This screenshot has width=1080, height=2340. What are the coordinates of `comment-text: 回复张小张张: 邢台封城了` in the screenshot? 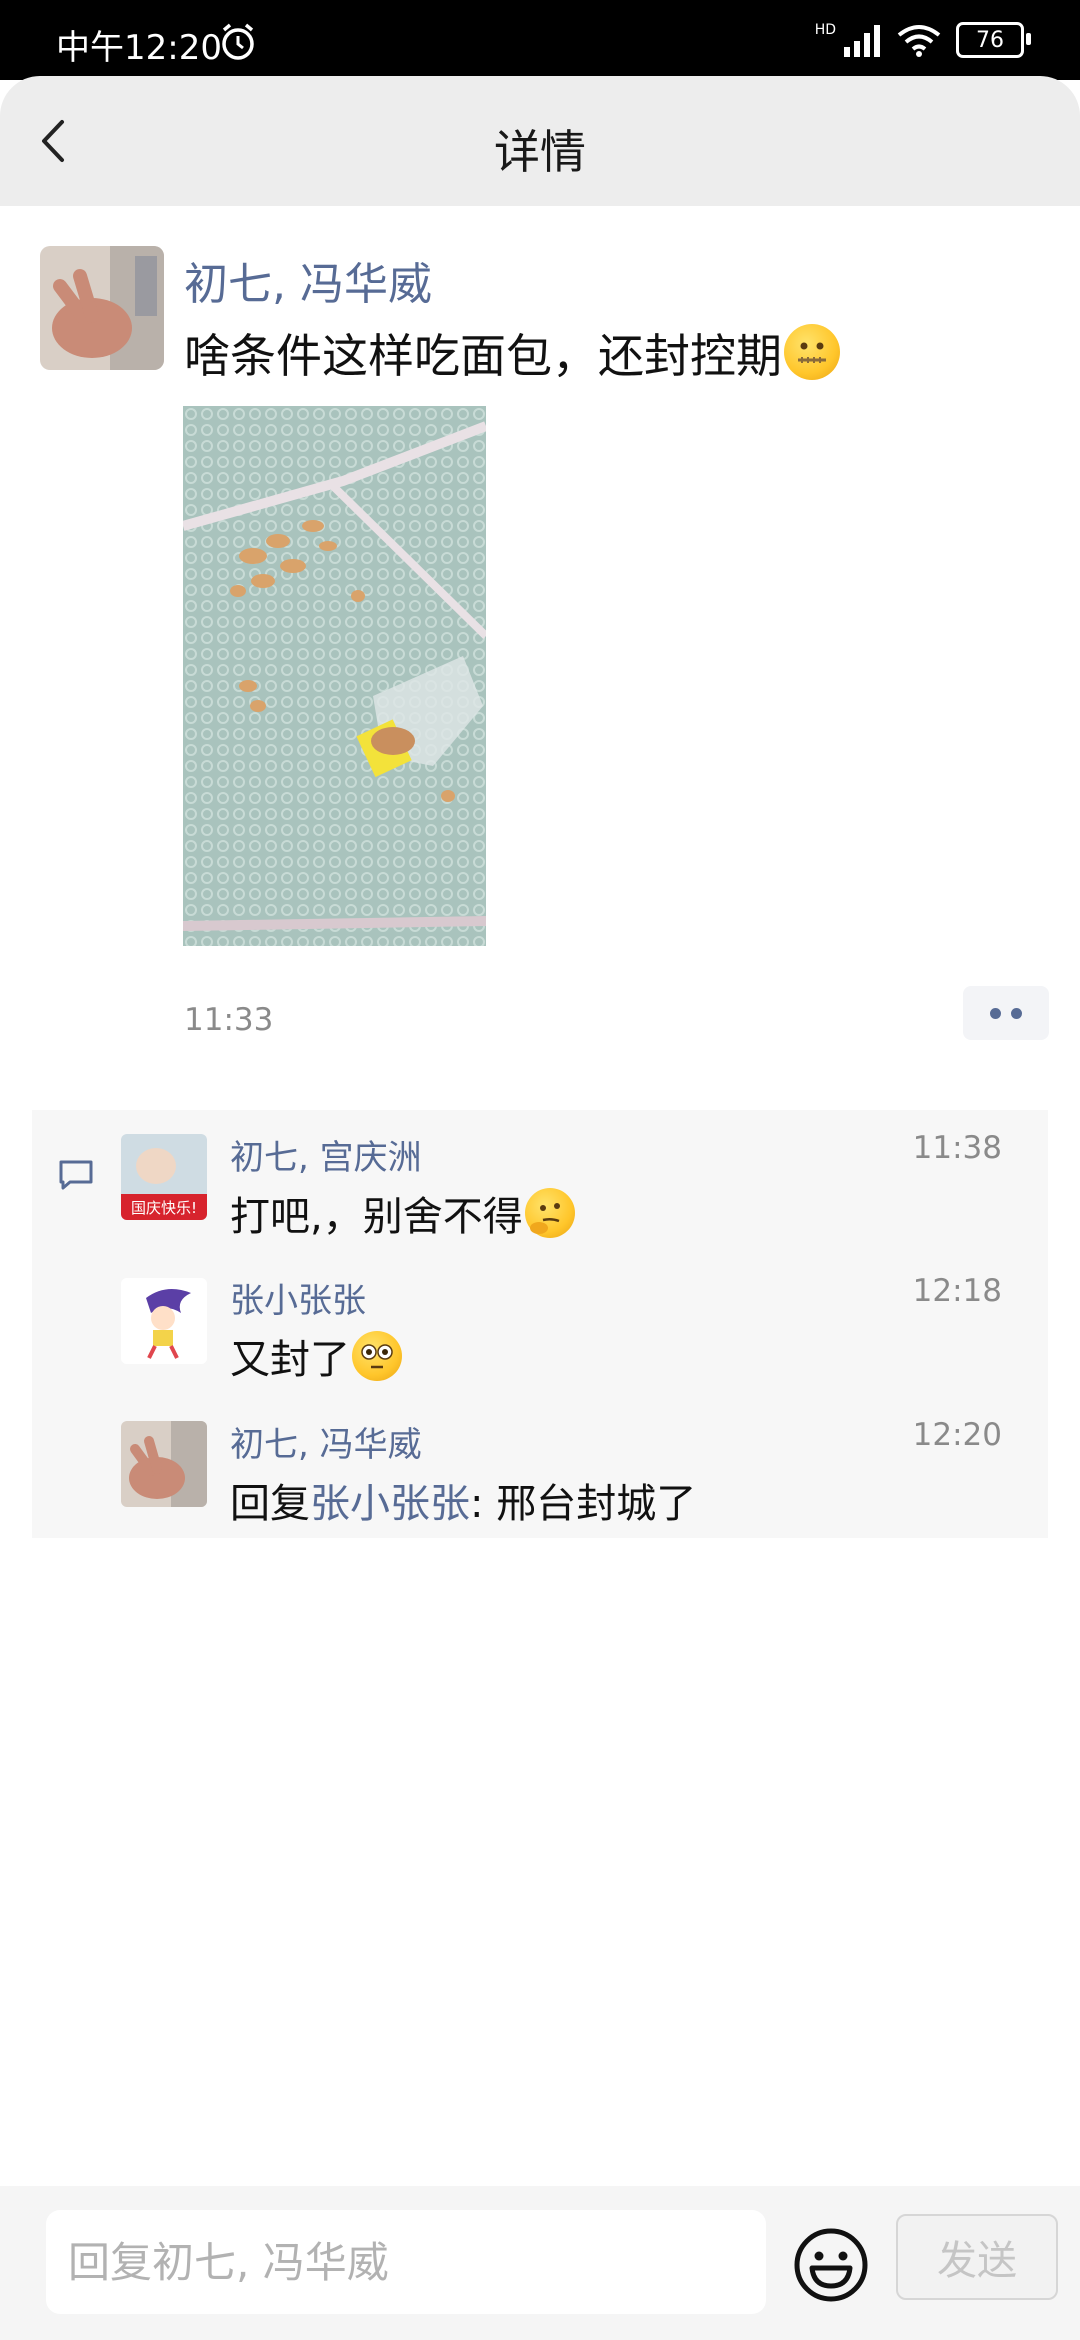 It's located at (463, 1500).